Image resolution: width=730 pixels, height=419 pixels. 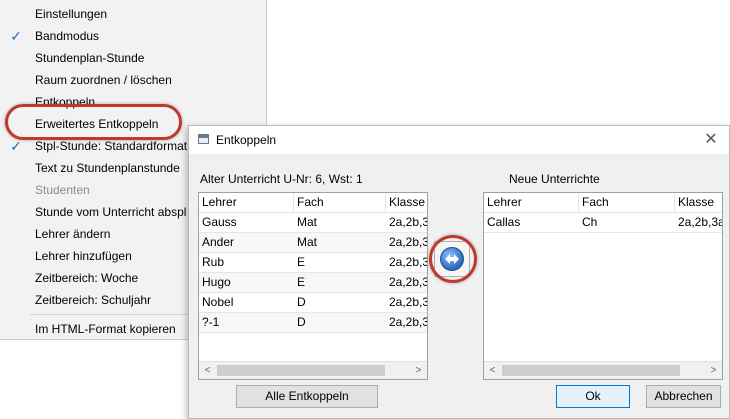 I want to click on table-row: ?-1 D 2a,2b,3, so click(x=313, y=323).